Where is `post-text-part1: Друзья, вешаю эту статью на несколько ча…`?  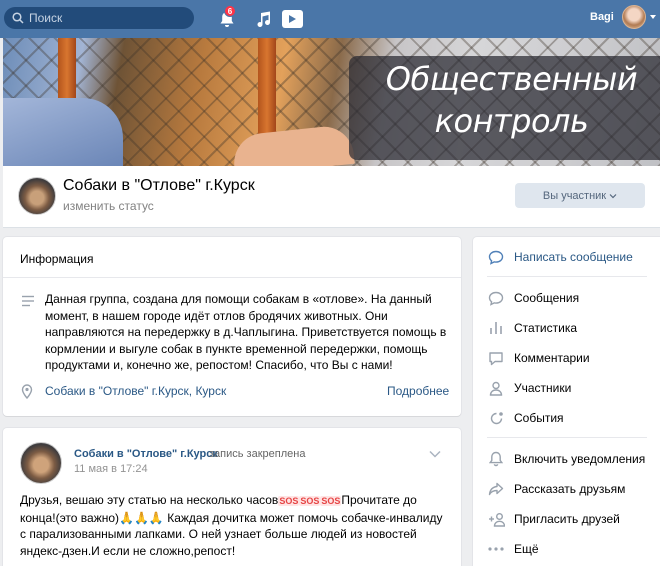
post-text-part1: Друзья, вешаю эту статью на несколько ча… is located at coordinates (149, 500).